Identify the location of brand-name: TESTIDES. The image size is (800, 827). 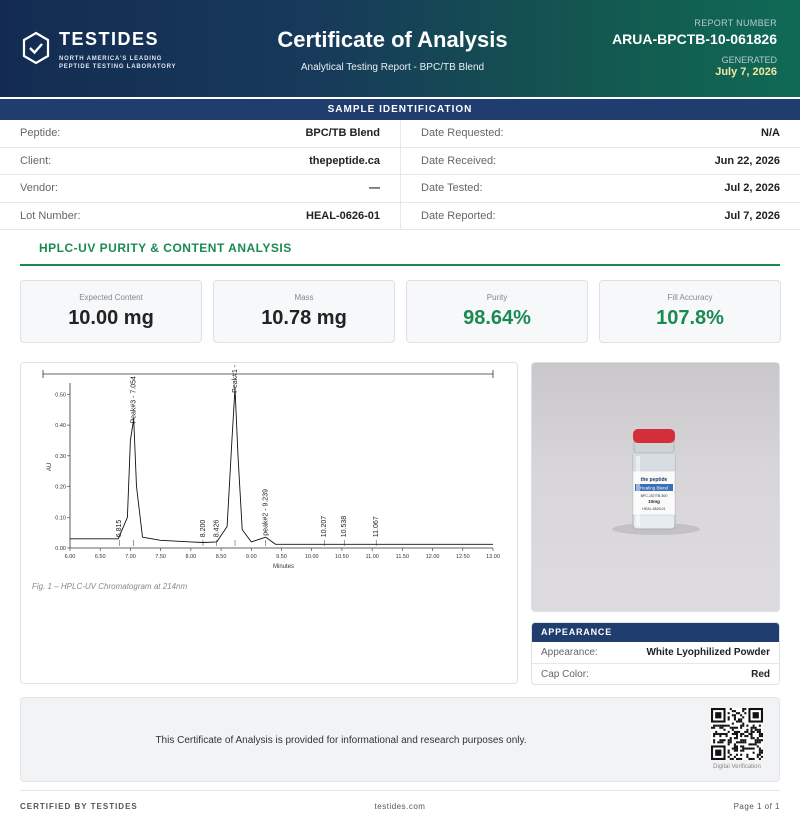
(109, 39).